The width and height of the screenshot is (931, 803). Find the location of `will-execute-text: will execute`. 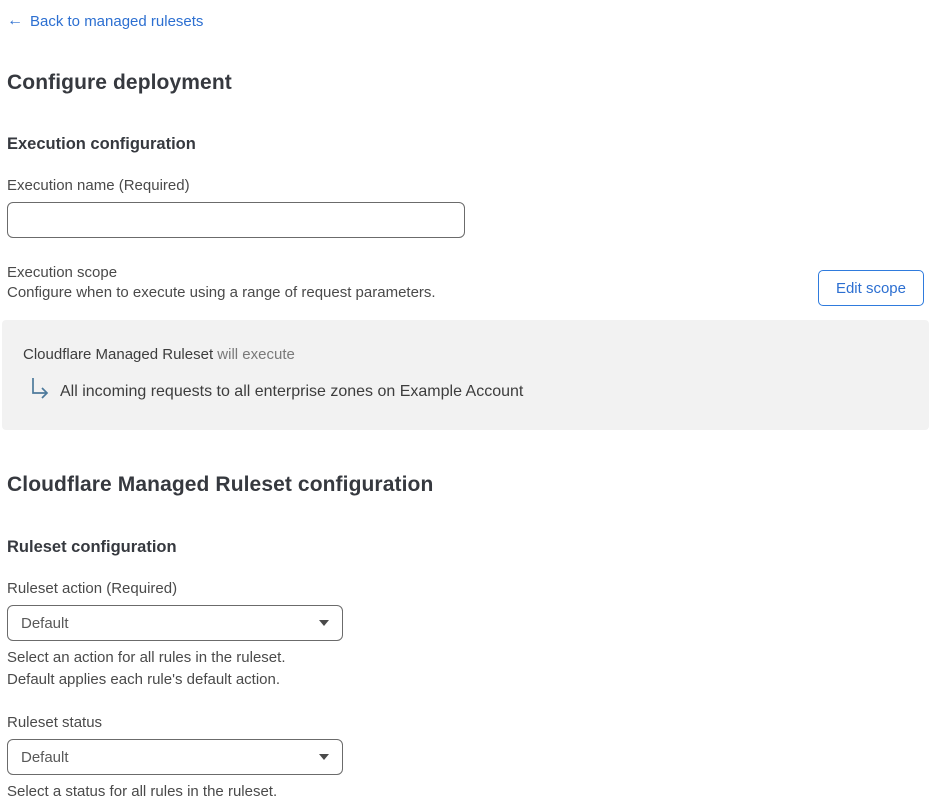

will-execute-text: will execute is located at coordinates (254, 354).